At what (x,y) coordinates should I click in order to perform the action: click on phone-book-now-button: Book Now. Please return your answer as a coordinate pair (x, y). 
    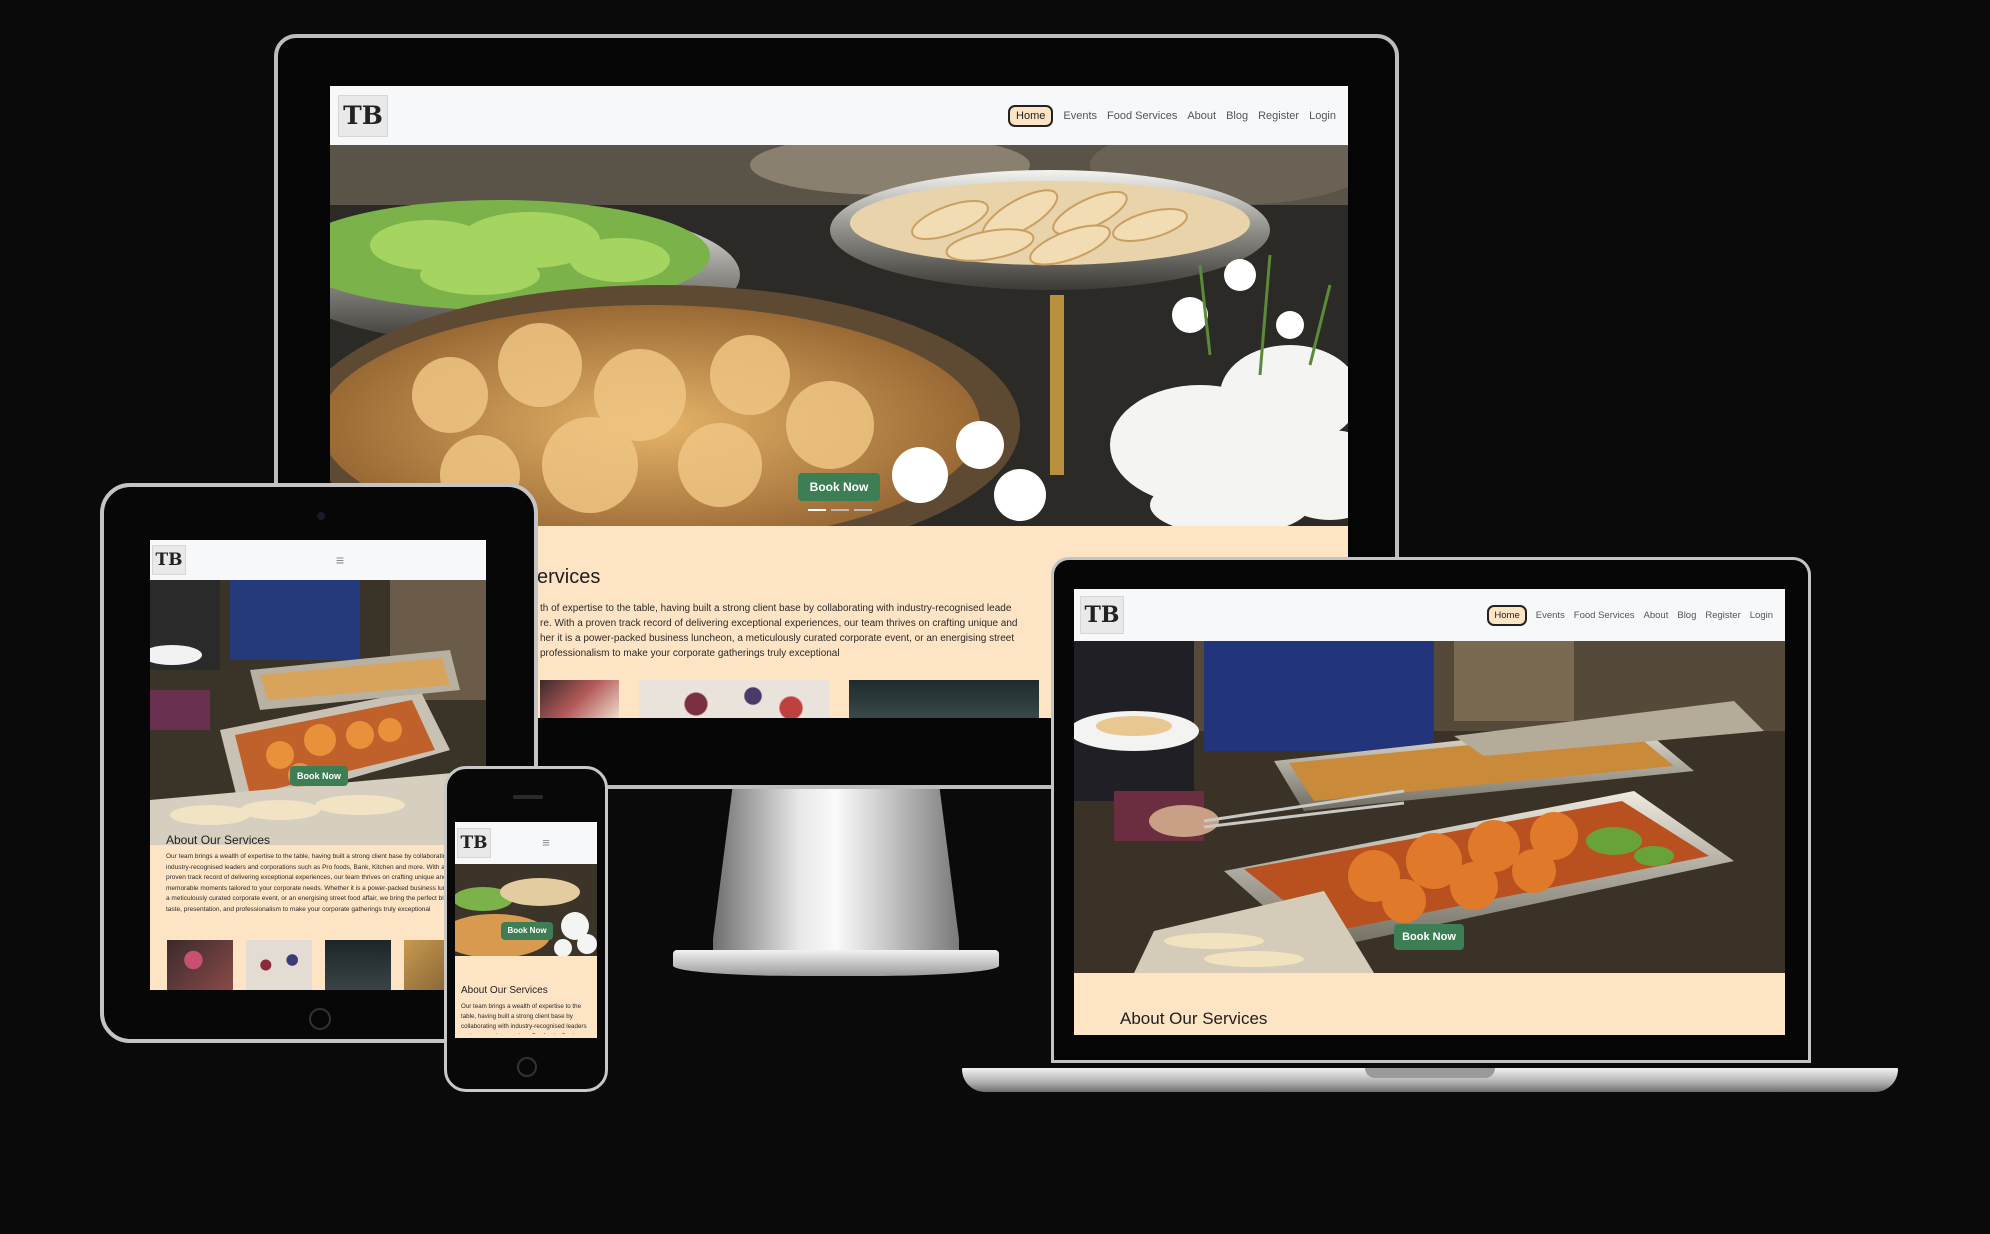
    Looking at the image, I should click on (527, 931).